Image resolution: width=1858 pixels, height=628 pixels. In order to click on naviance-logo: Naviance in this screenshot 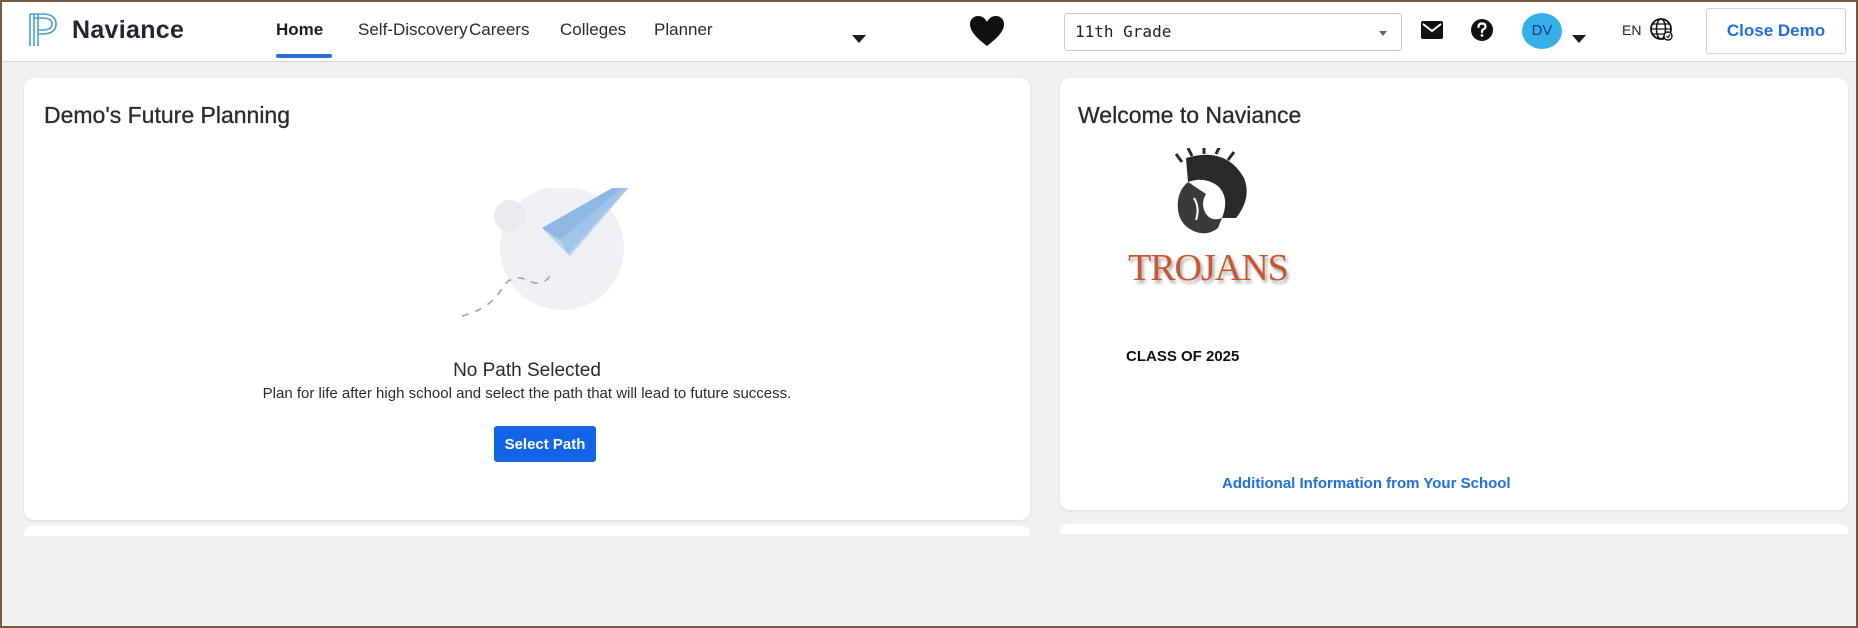, I will do `click(104, 30)`.